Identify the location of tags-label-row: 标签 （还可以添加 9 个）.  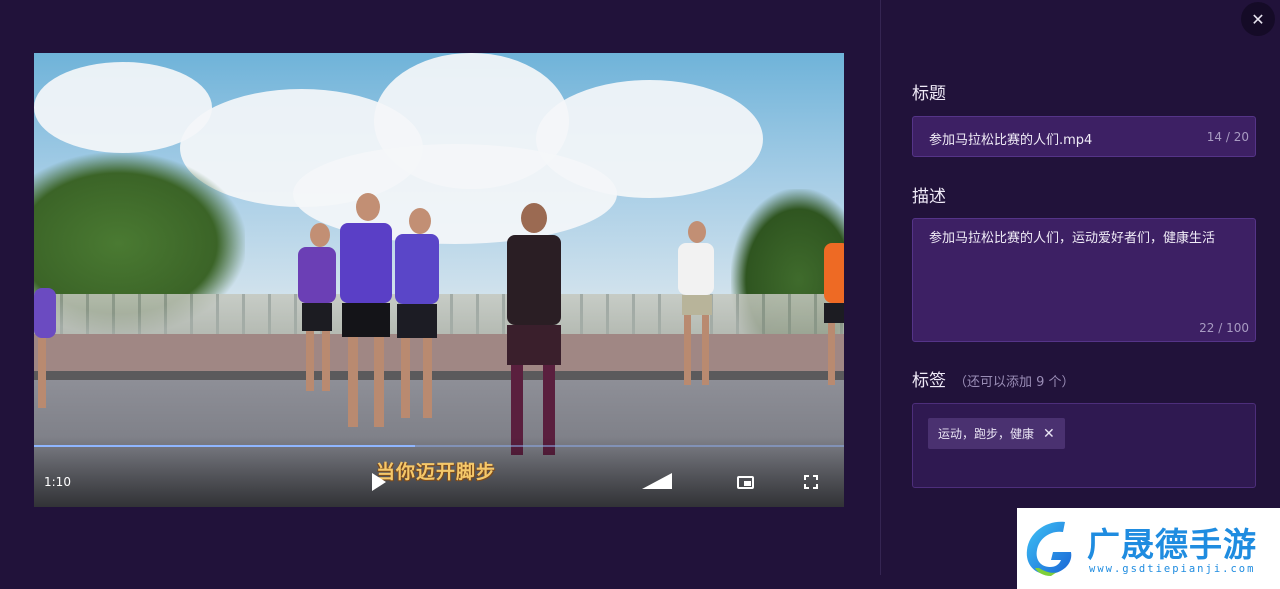
(993, 378).